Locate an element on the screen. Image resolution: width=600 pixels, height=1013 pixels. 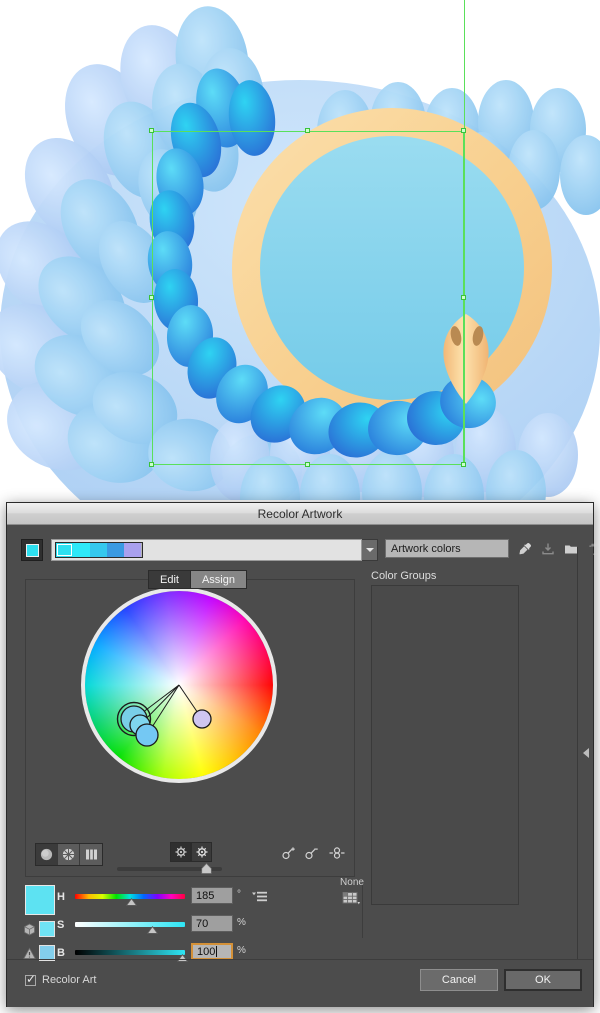
web-safe-warning-icon is located at coordinates (29, 952).